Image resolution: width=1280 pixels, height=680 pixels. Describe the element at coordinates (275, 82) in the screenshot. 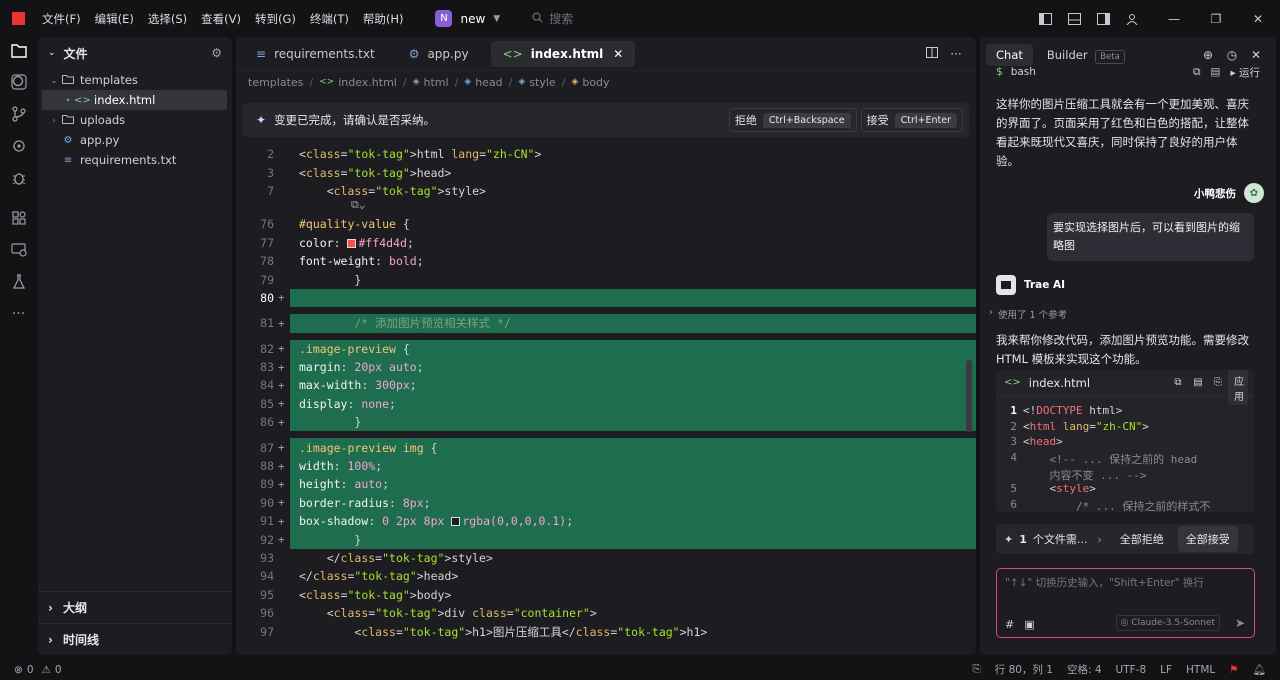

I see `breadcrumb-item: templates` at that location.